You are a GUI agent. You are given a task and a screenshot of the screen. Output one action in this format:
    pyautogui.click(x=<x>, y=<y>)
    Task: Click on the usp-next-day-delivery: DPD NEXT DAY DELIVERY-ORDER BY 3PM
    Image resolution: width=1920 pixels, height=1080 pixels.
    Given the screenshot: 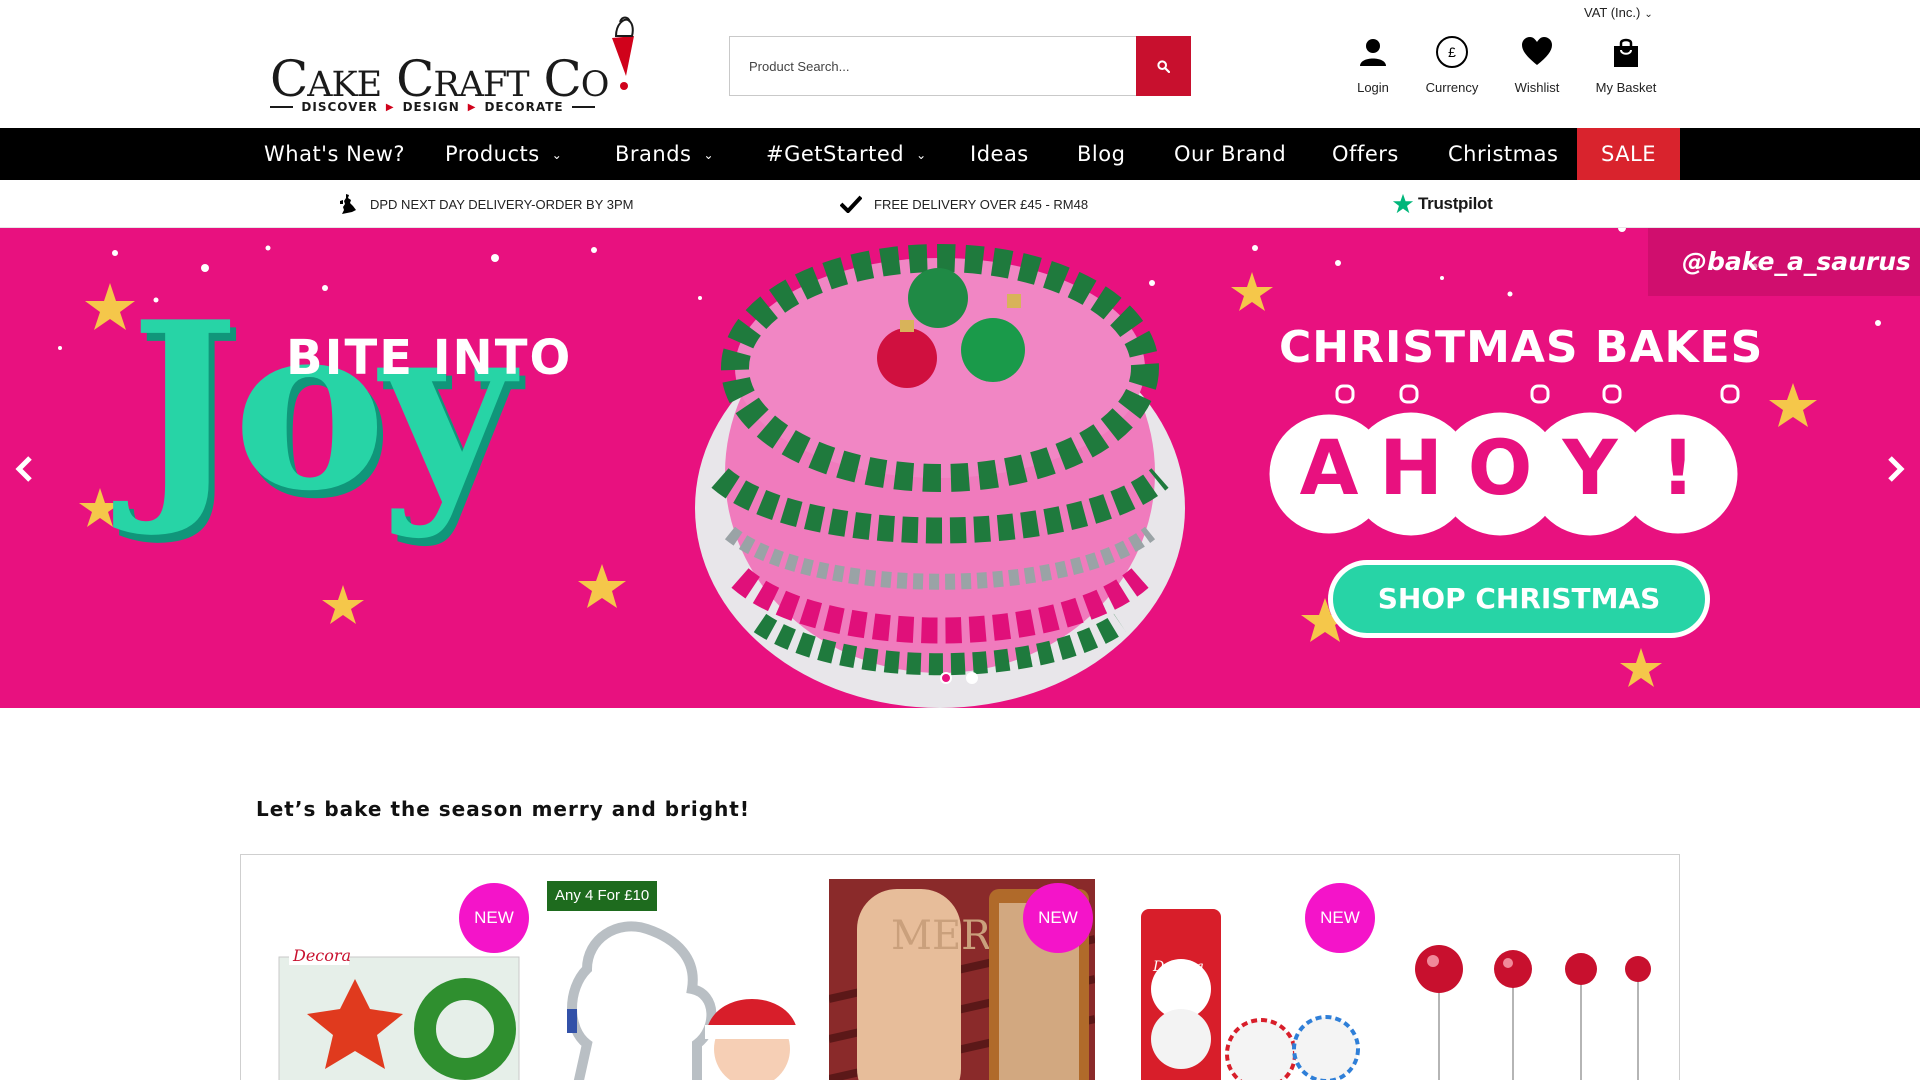 What is the action you would take?
    pyautogui.click(x=485, y=204)
    